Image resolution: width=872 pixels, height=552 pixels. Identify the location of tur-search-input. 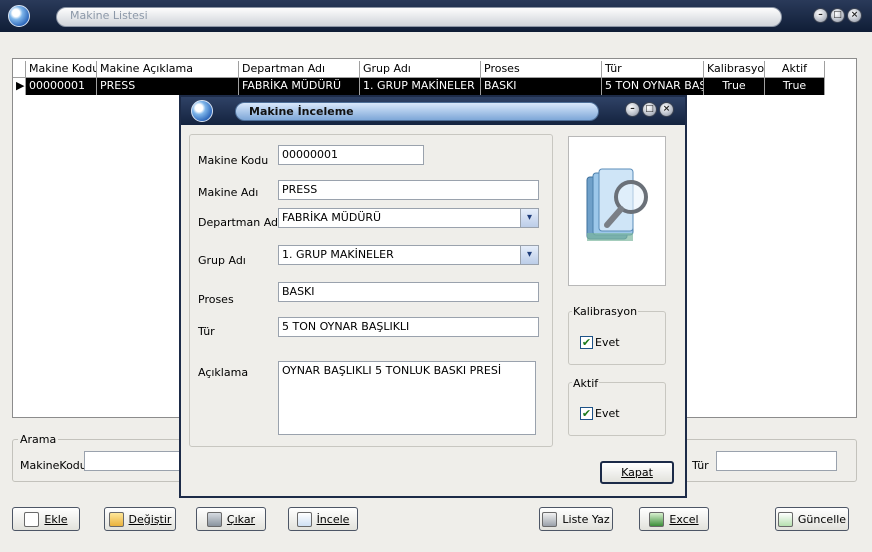
(776, 461).